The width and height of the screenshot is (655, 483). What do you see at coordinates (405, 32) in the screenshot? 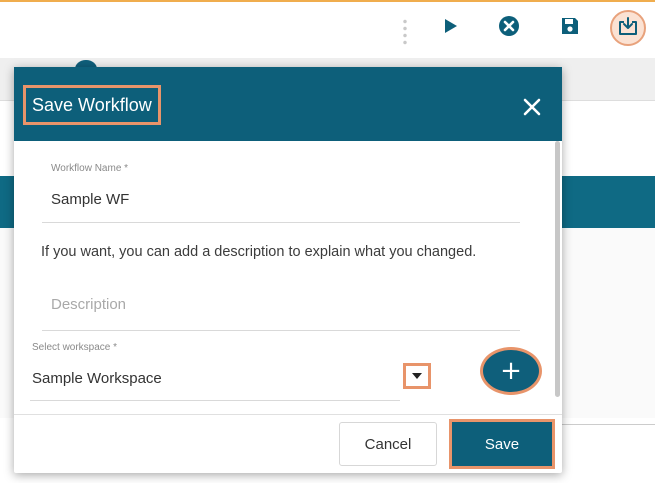
I see `toolbar-drag-handle` at bounding box center [405, 32].